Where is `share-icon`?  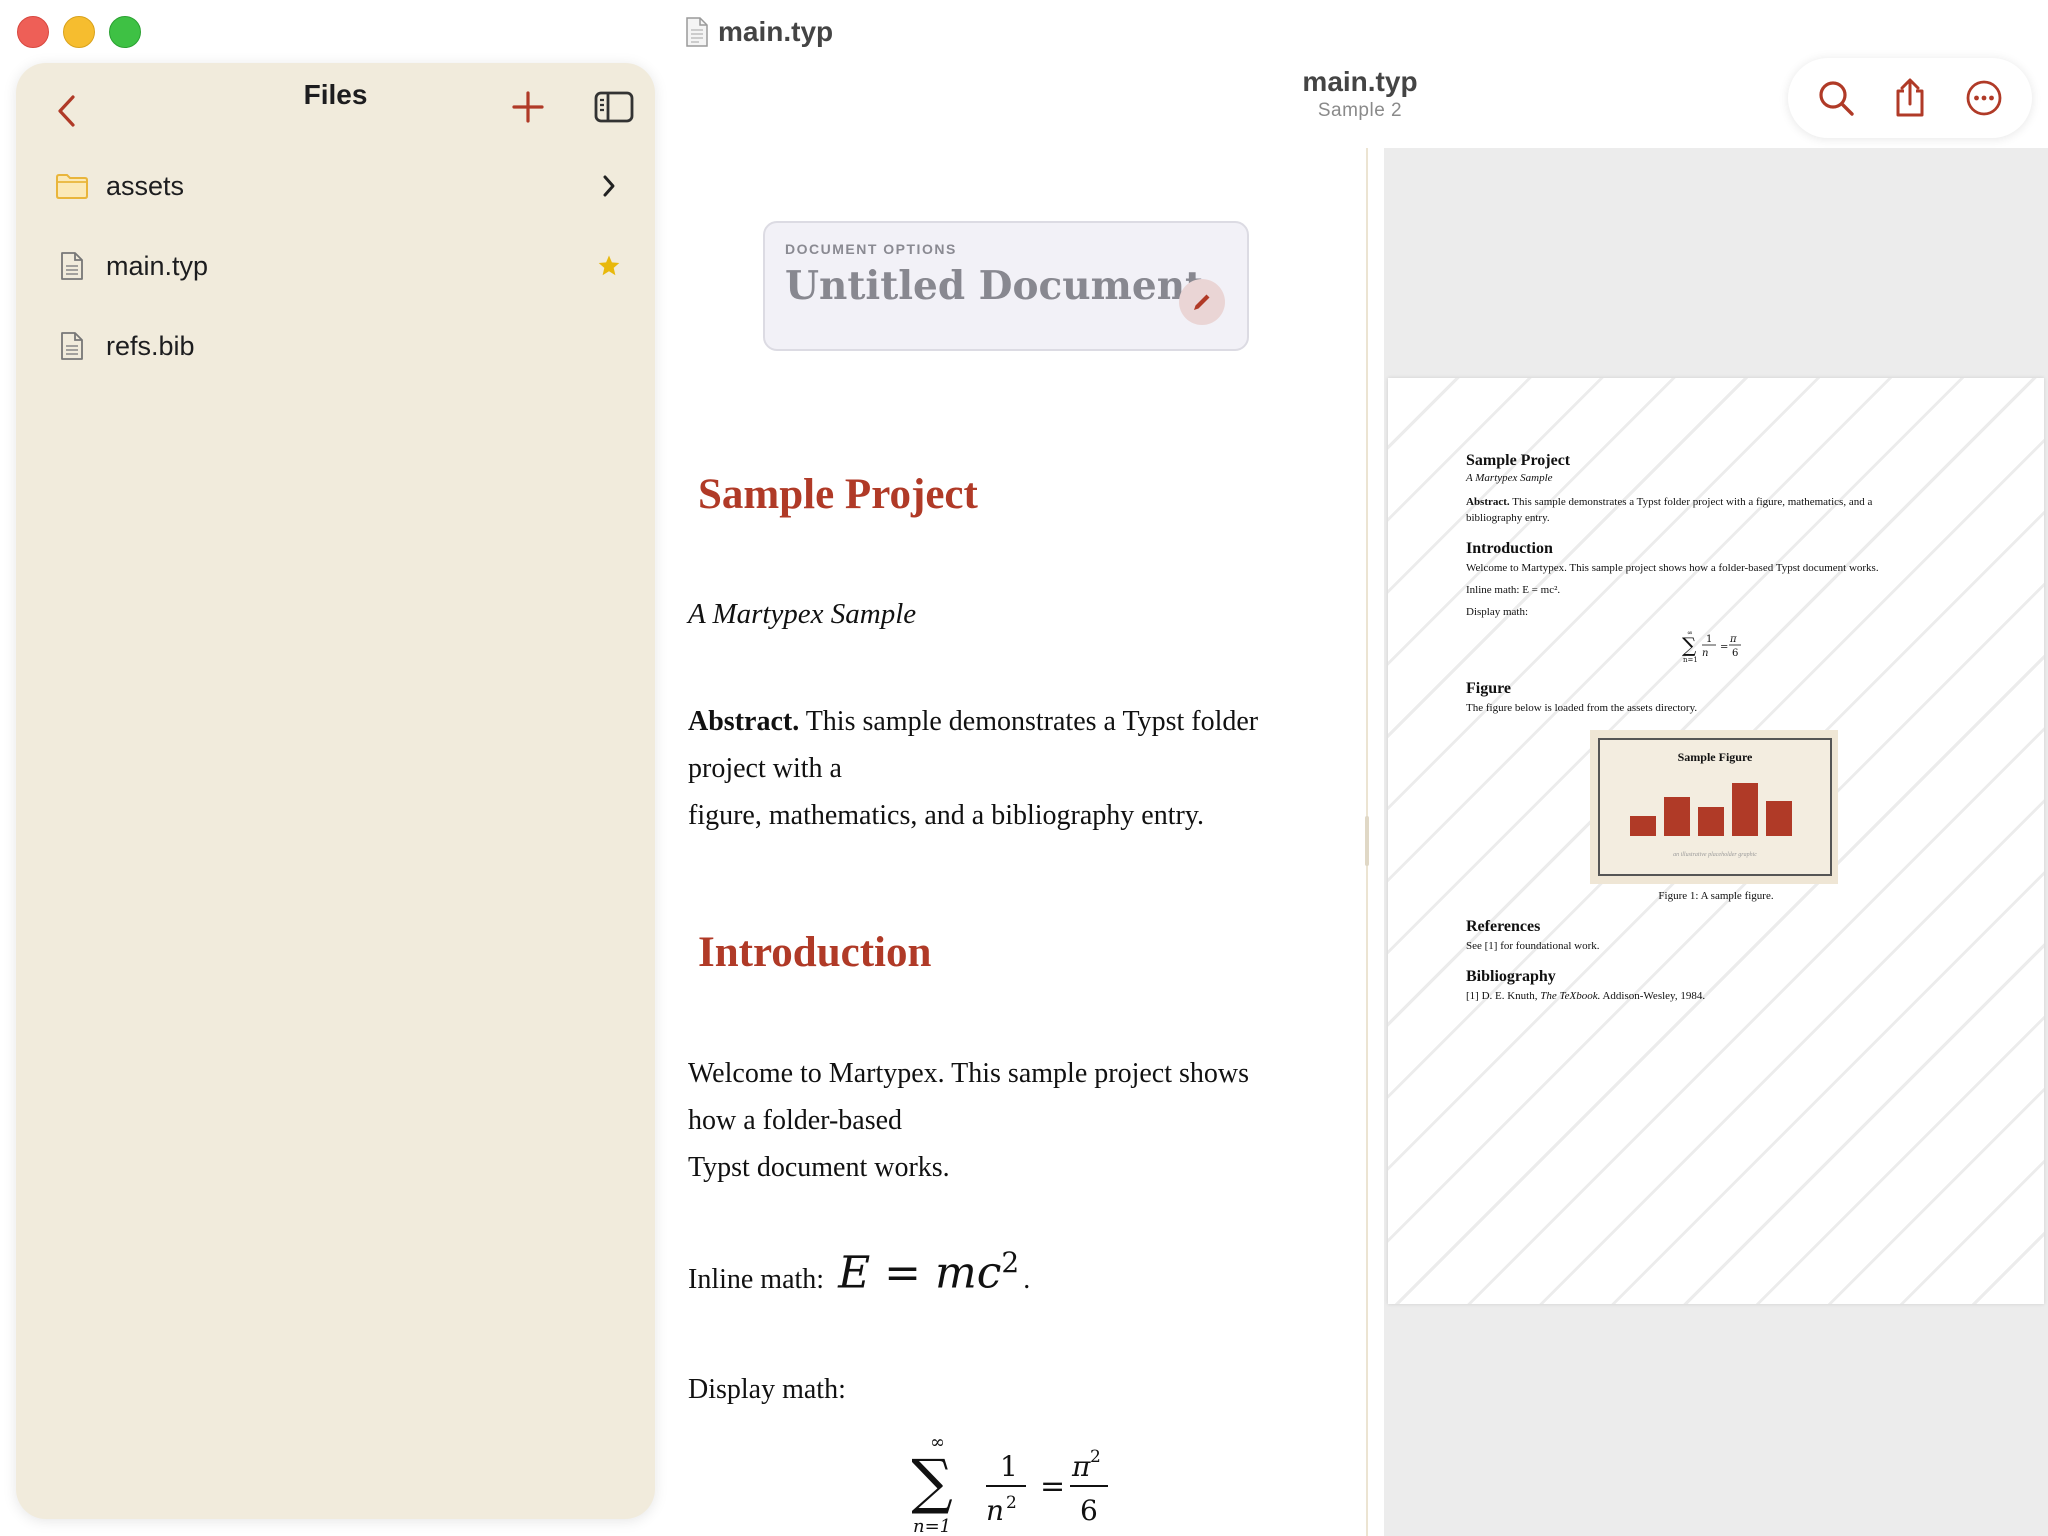
share-icon is located at coordinates (1910, 97).